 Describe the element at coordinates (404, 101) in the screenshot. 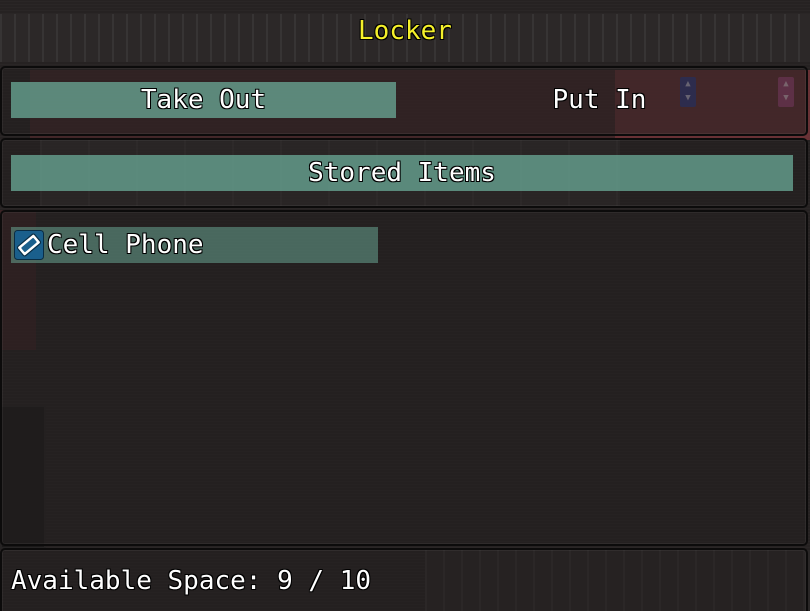

I see `command-window: Take Out Put In` at that location.